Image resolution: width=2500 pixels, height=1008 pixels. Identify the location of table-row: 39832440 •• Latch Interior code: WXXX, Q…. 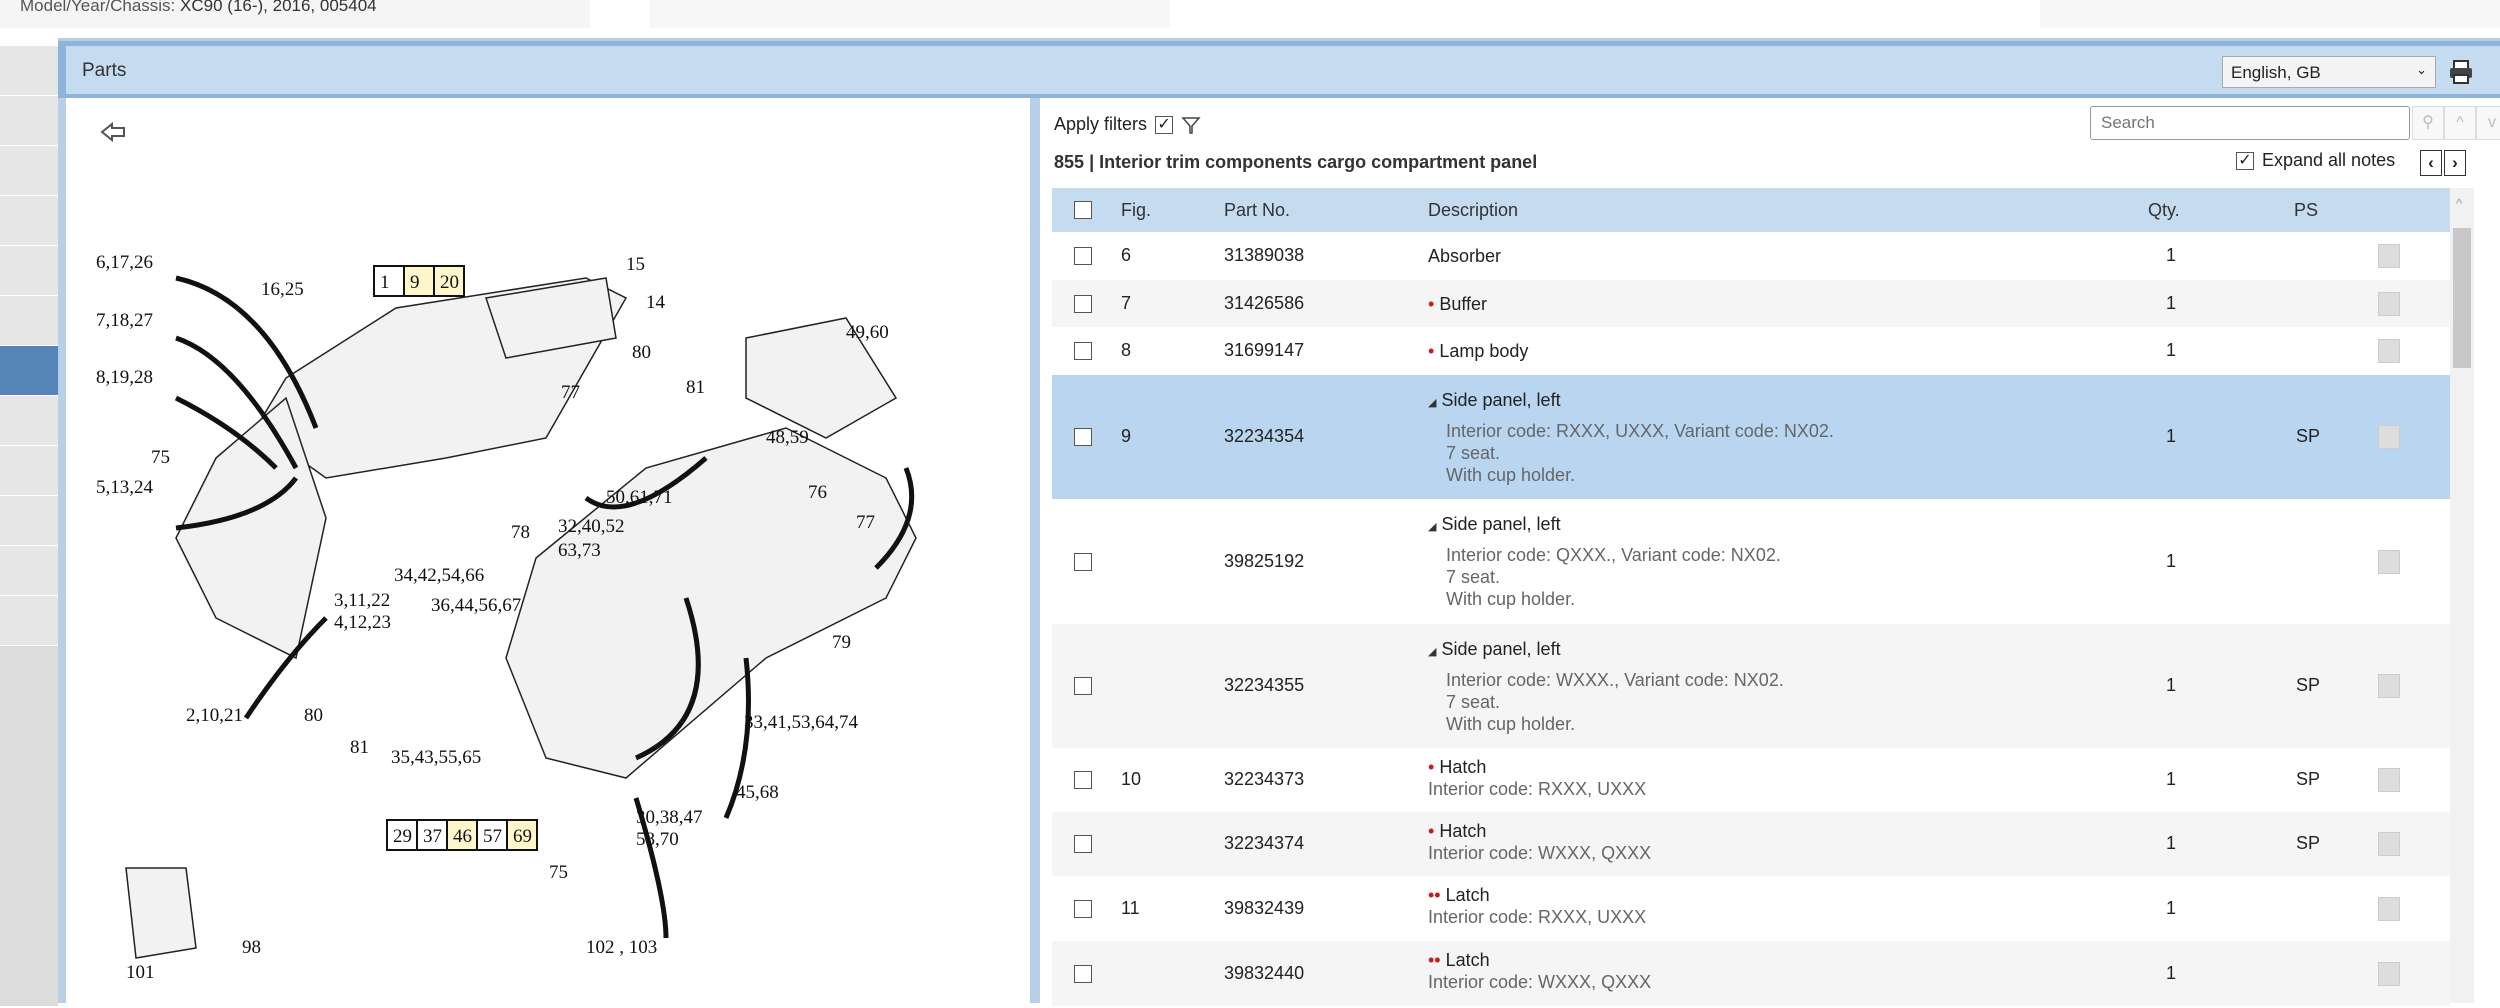
(1751, 973).